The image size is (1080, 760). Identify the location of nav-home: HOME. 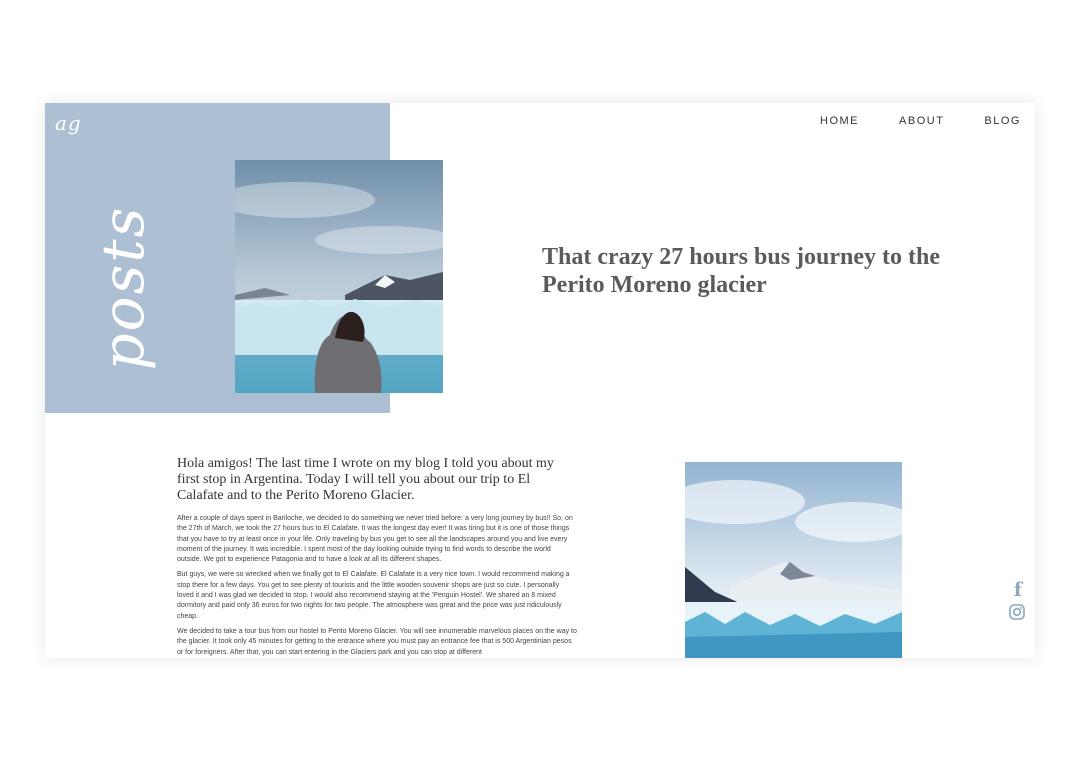
(839, 121).